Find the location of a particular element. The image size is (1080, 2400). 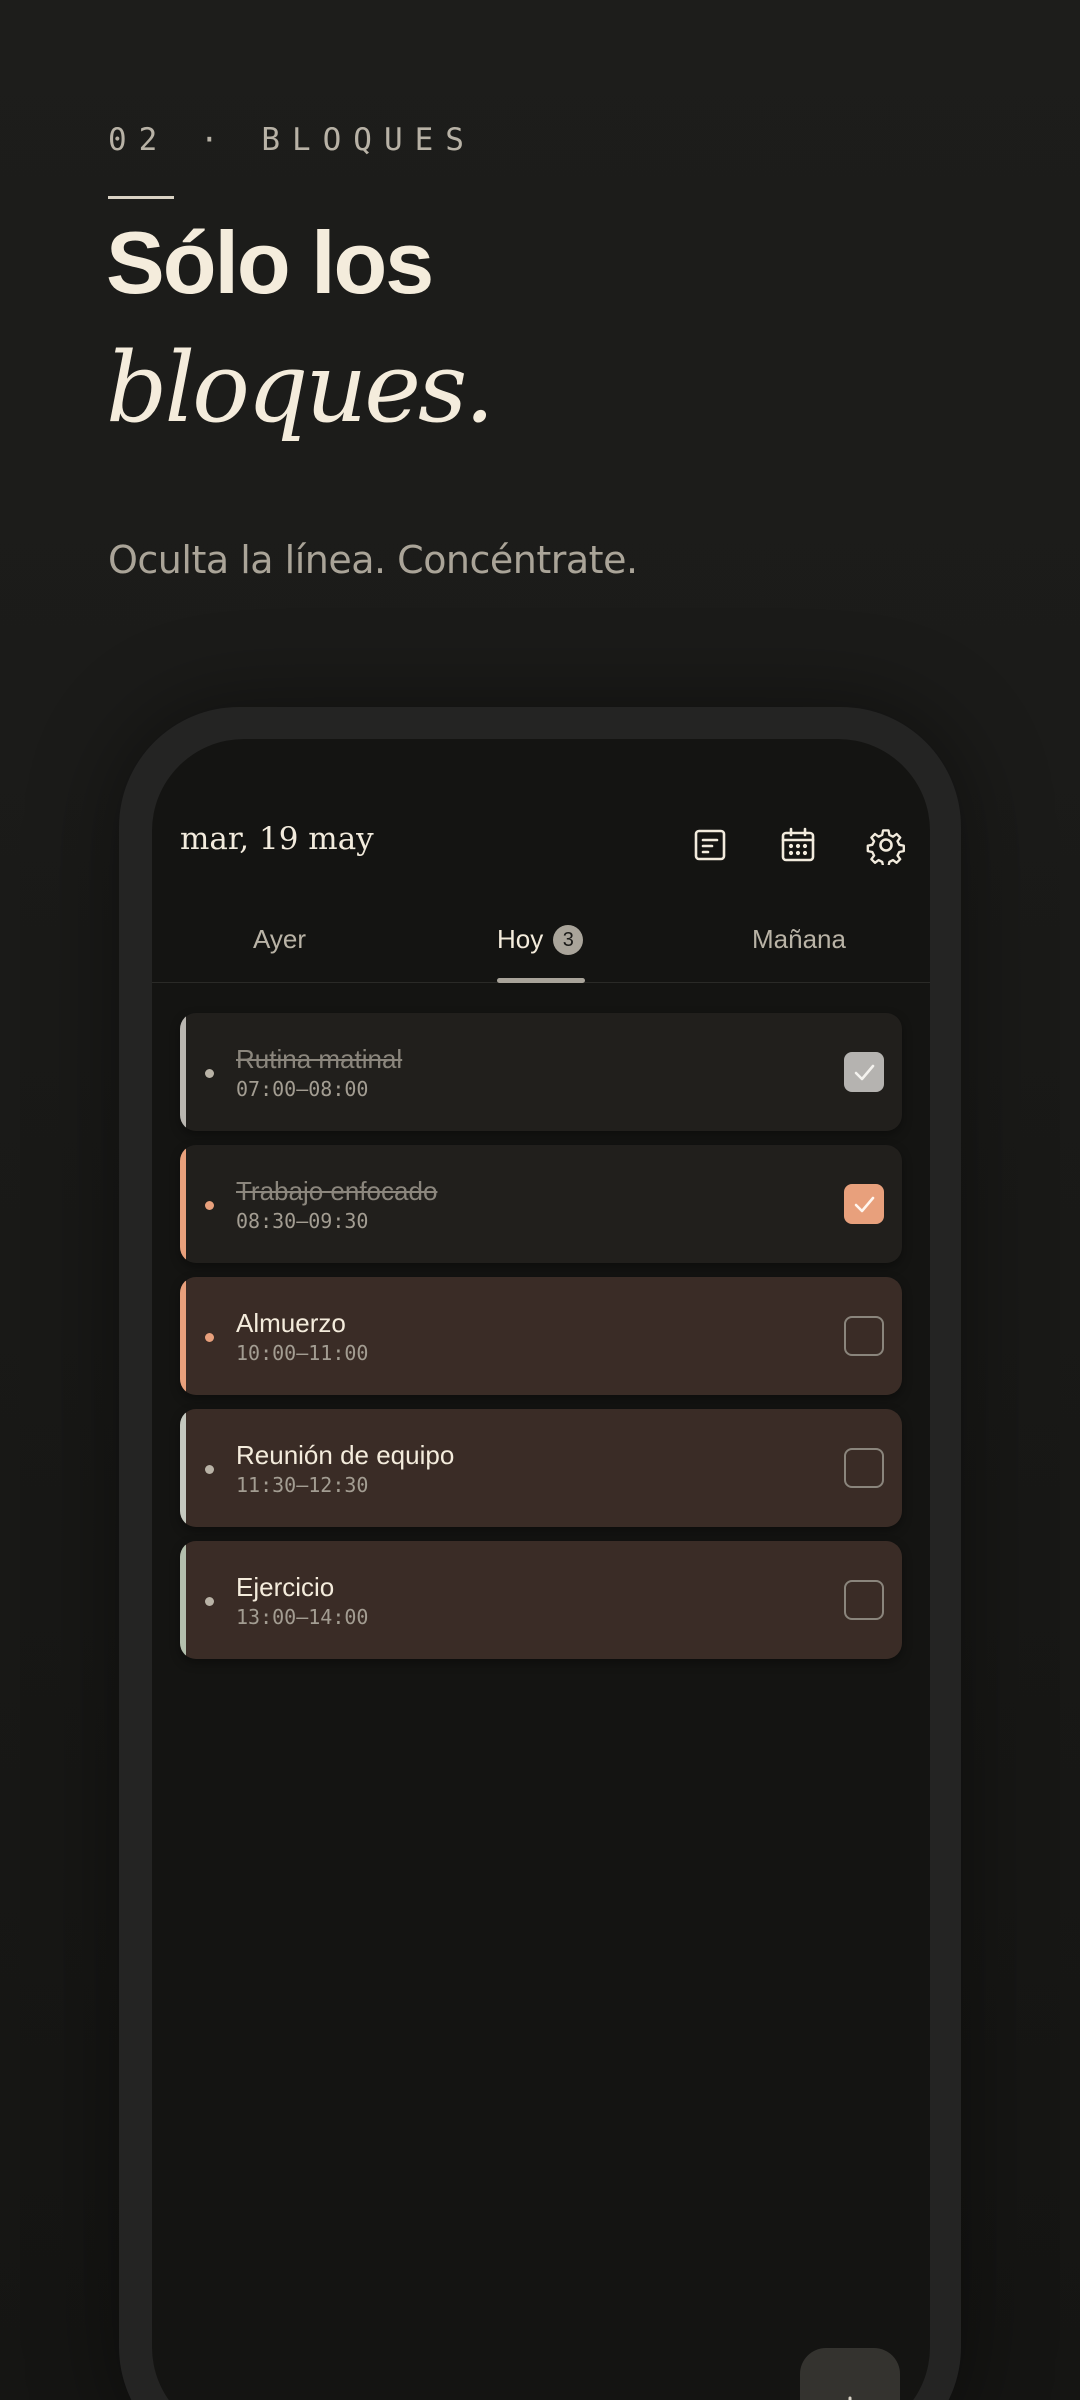

calendar-icon is located at coordinates (798, 845).